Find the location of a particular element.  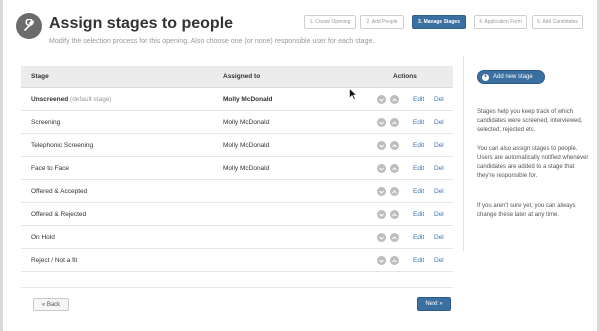

stage-name: Face to Face is located at coordinates (50, 168).